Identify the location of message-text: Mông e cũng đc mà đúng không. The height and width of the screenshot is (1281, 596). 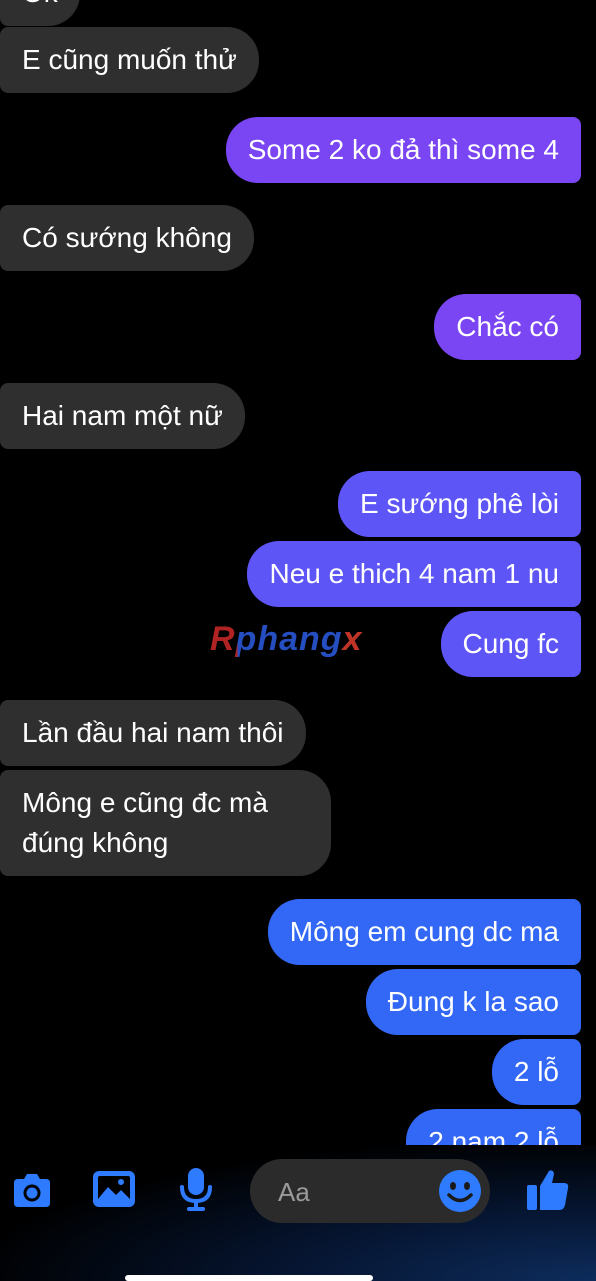
(145, 822).